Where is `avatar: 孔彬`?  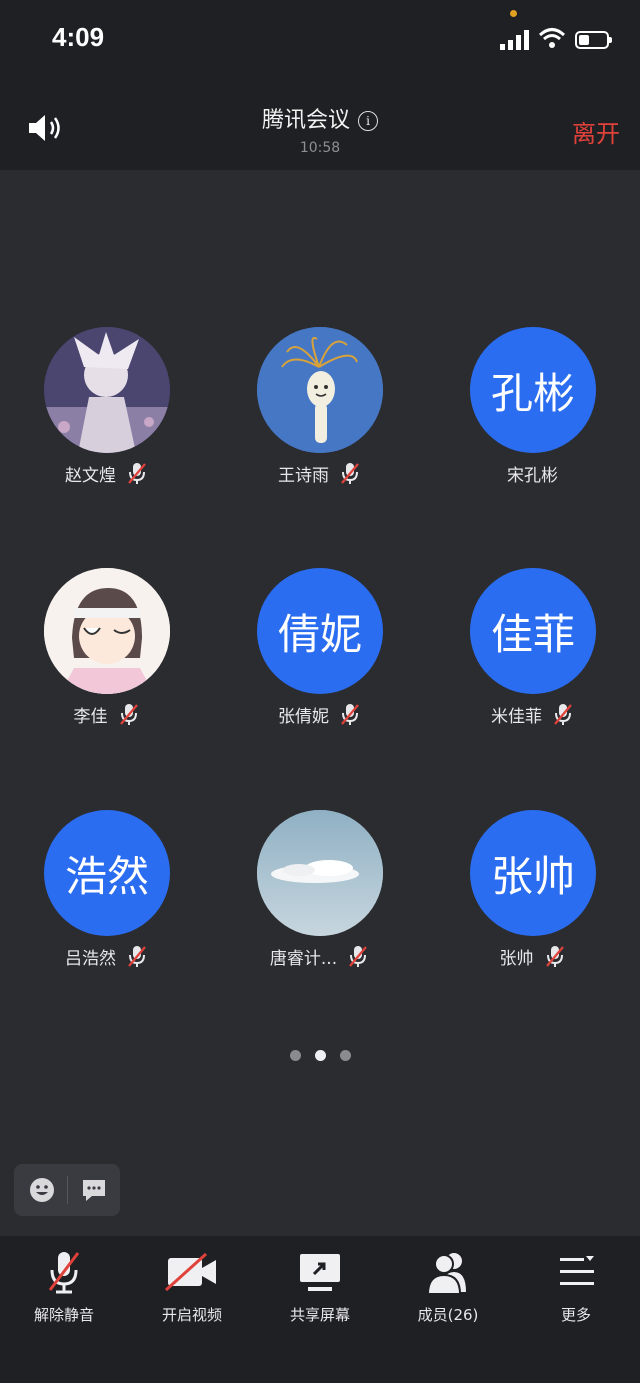
avatar: 孔彬 is located at coordinates (533, 390).